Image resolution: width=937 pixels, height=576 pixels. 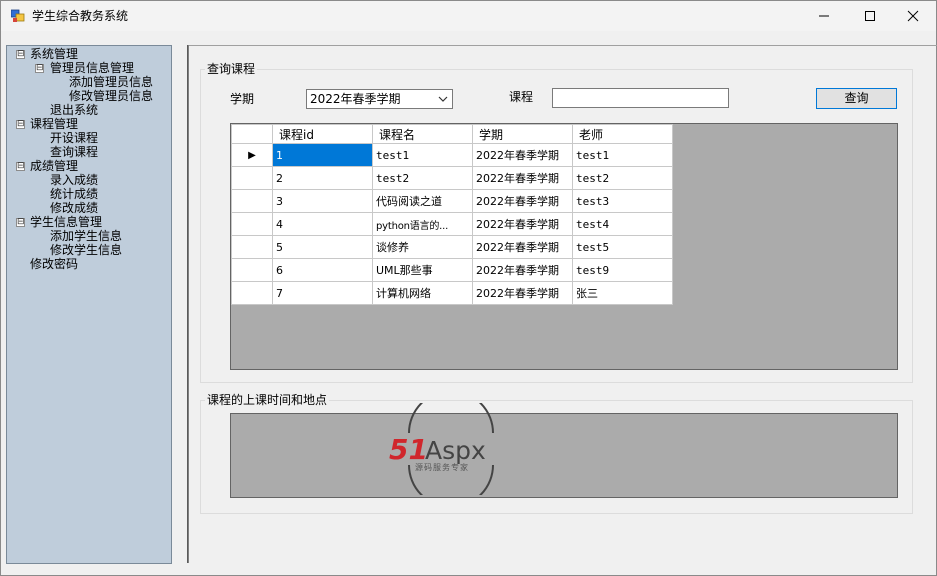 I want to click on app-icon, so click(x=18, y=16).